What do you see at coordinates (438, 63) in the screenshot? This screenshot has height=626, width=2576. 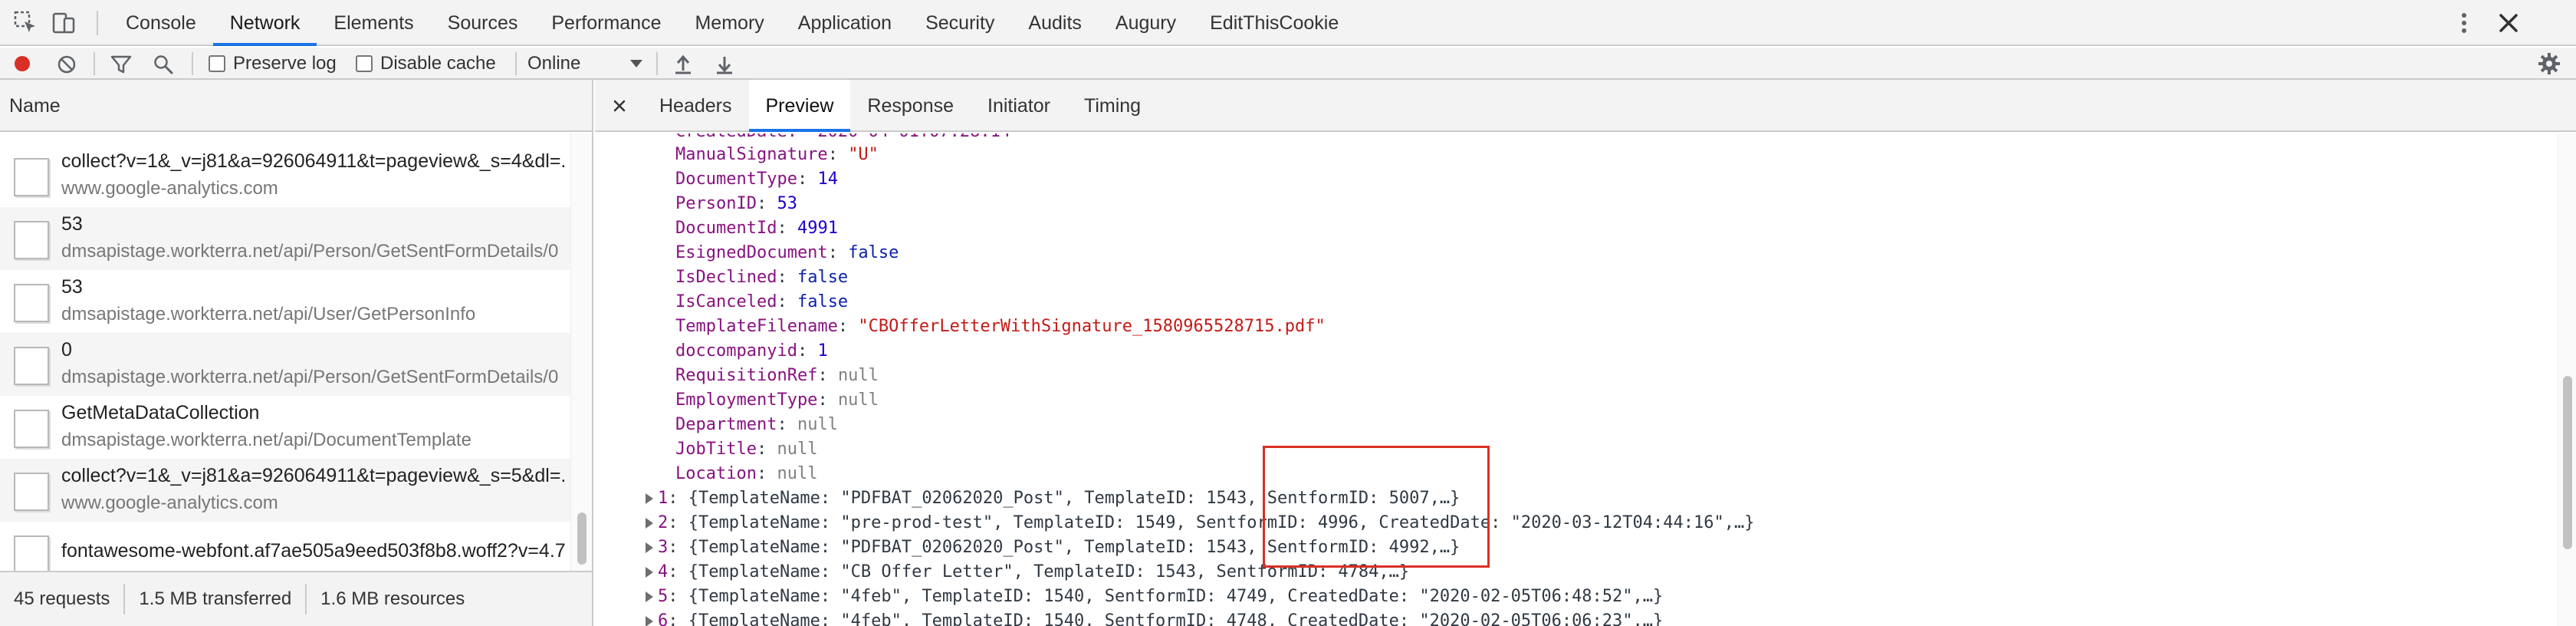 I see `disable-cache-label: Disable cache` at bounding box center [438, 63].